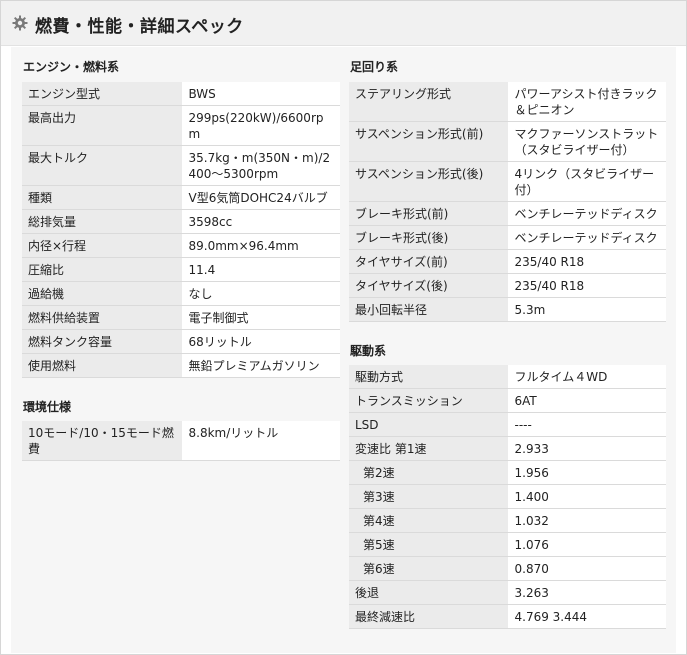 Image resolution: width=687 pixels, height=655 pixels. Describe the element at coordinates (343, 23) in the screenshot. I see `spec-header: 燃費・性能・詳細スペック` at that location.